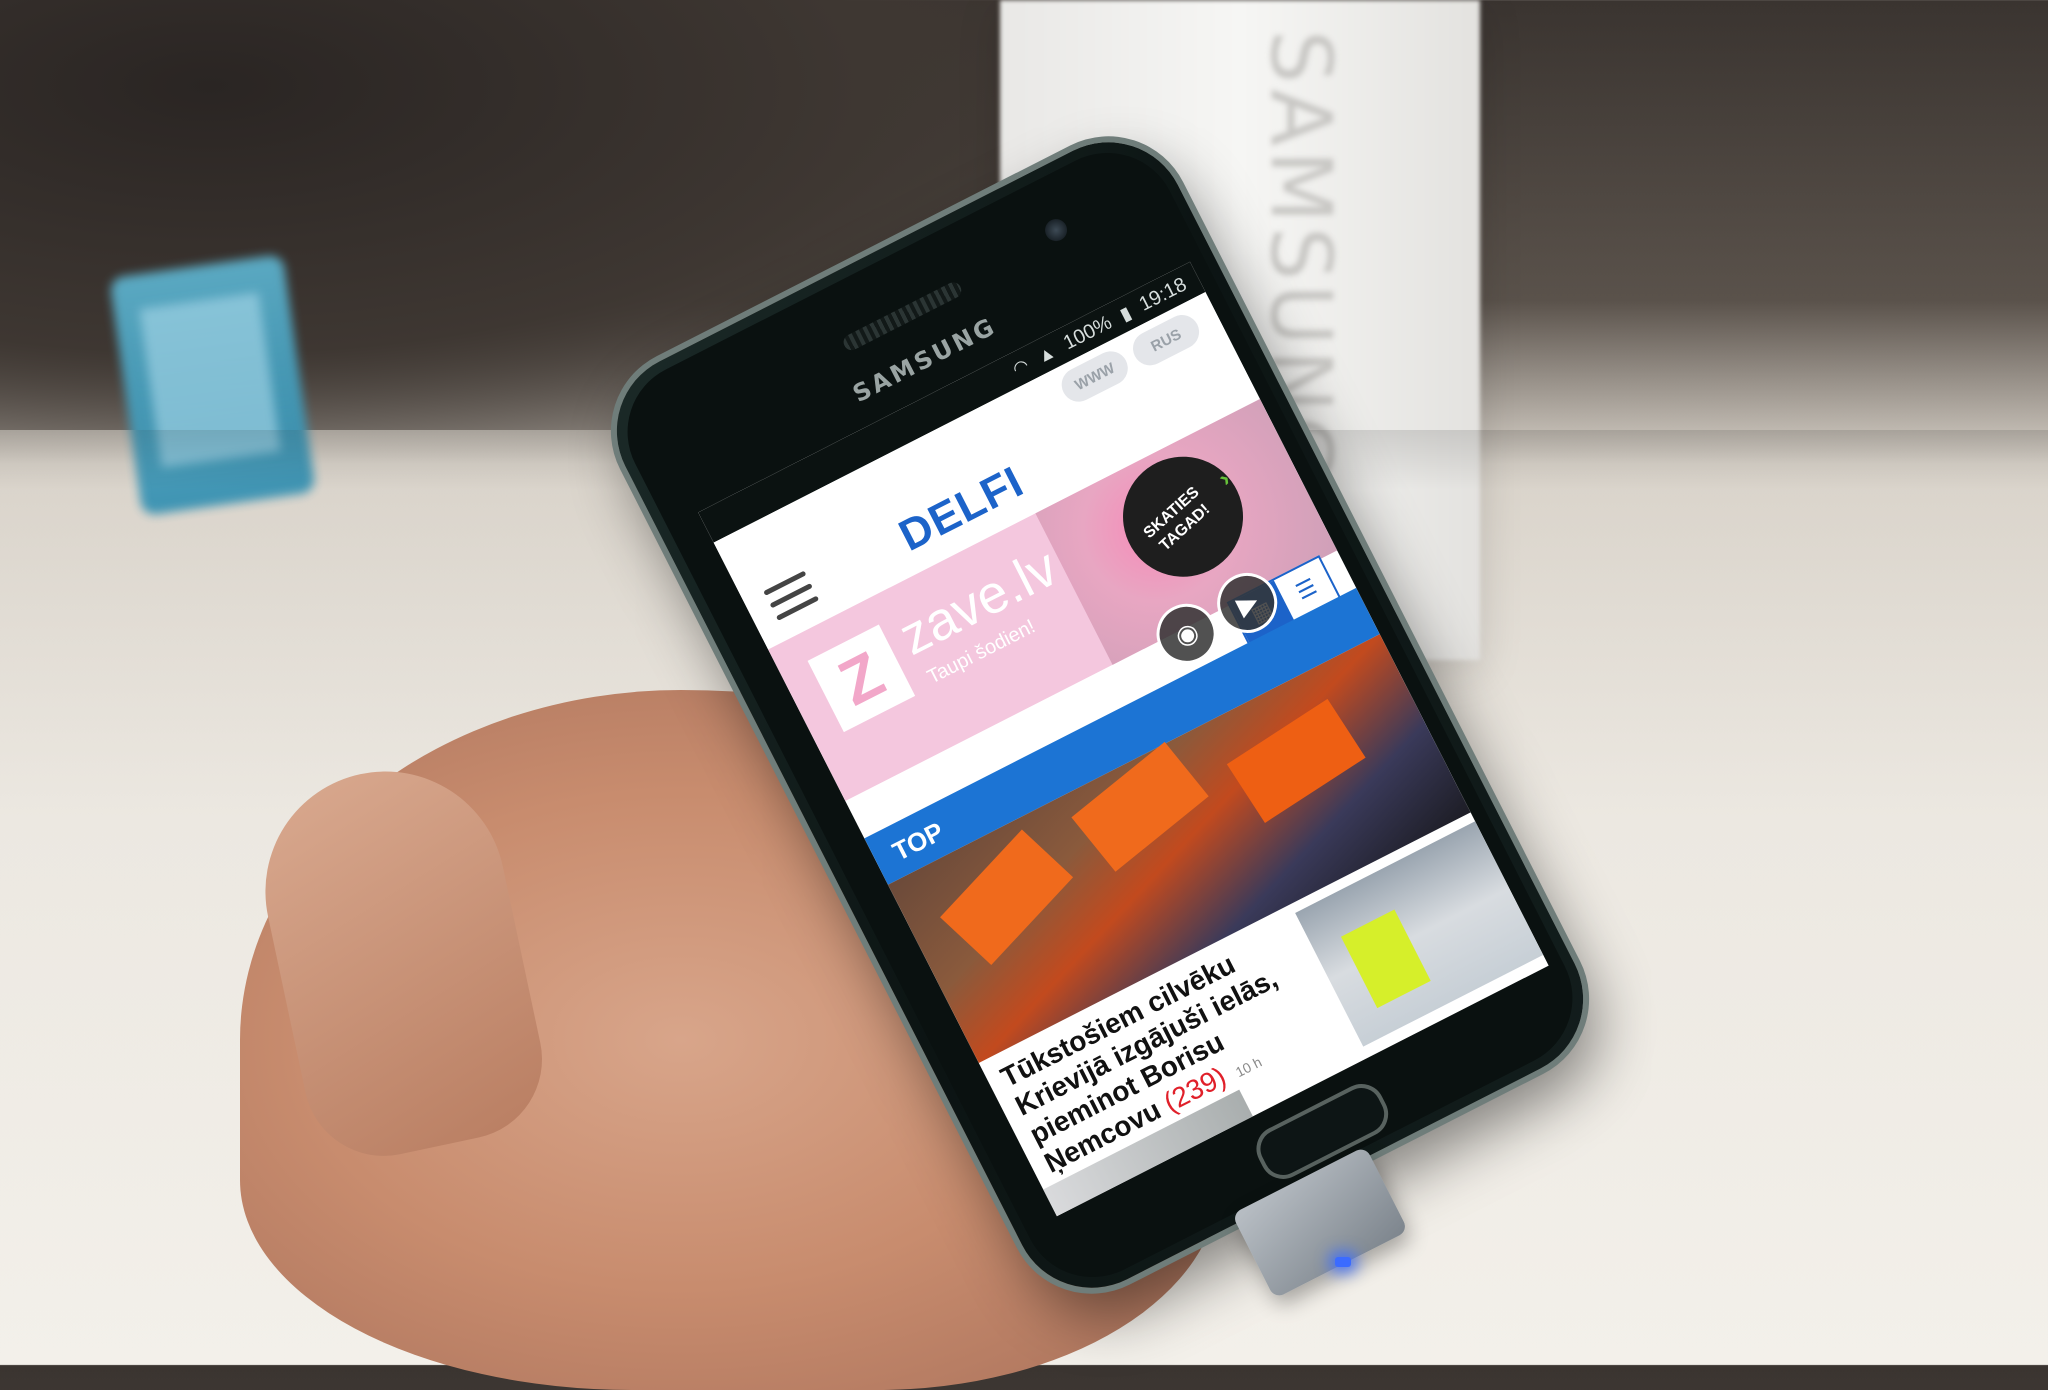  I want to click on signal-icon: ▲, so click(1046, 353).